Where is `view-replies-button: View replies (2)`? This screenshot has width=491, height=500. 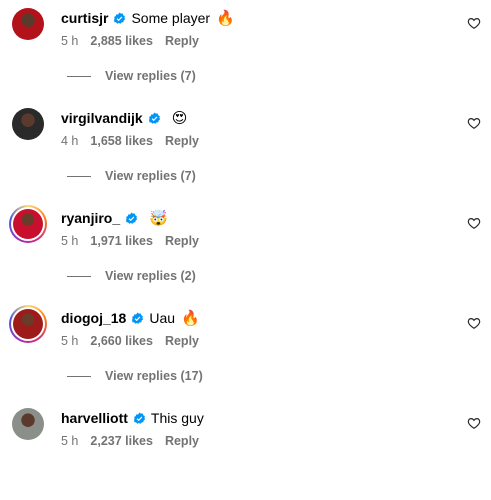 view-replies-button: View replies (2) is located at coordinates (131, 276).